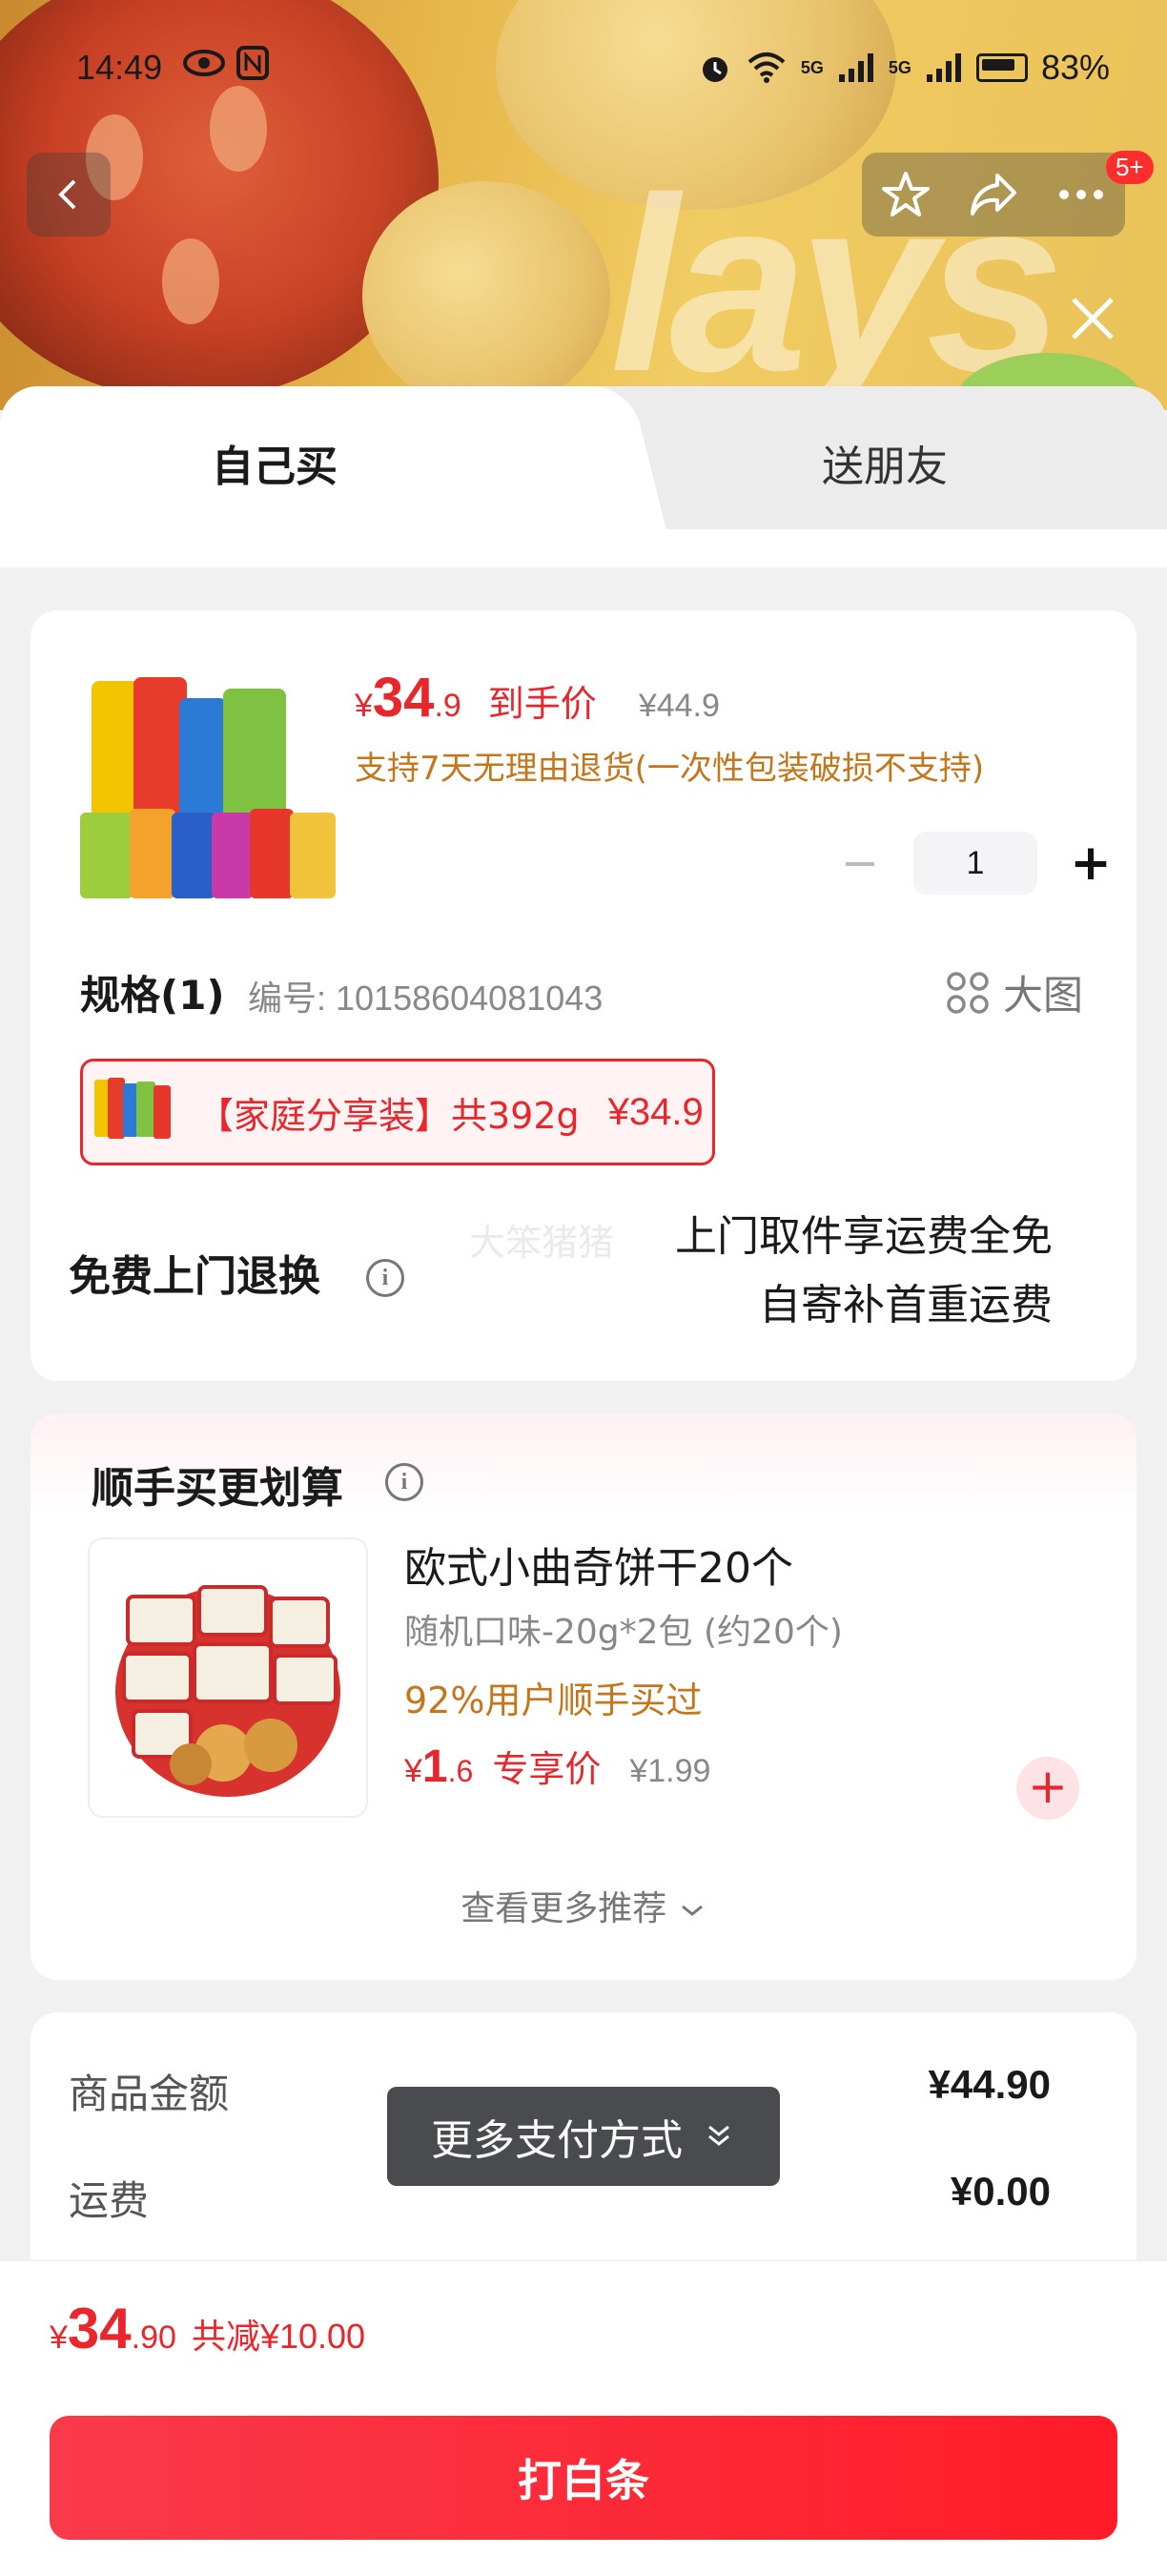 The width and height of the screenshot is (1167, 2576). Describe the element at coordinates (132, 1108) in the screenshot. I see `spec-option-thumbnail` at that location.